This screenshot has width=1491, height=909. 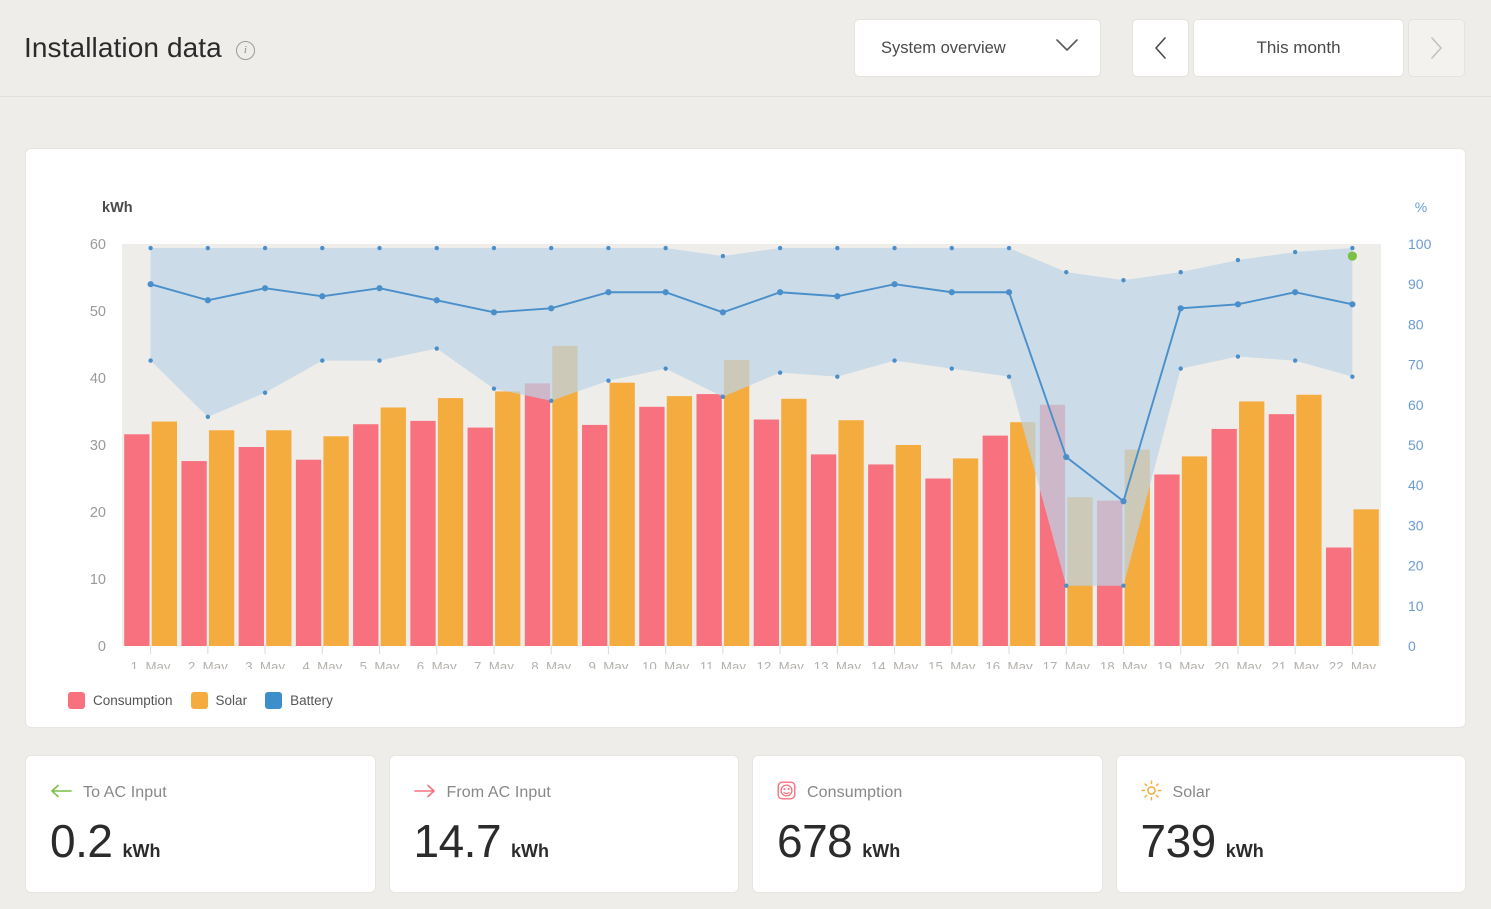 What do you see at coordinates (424, 790) in the screenshot?
I see `arrow-right-icon` at bounding box center [424, 790].